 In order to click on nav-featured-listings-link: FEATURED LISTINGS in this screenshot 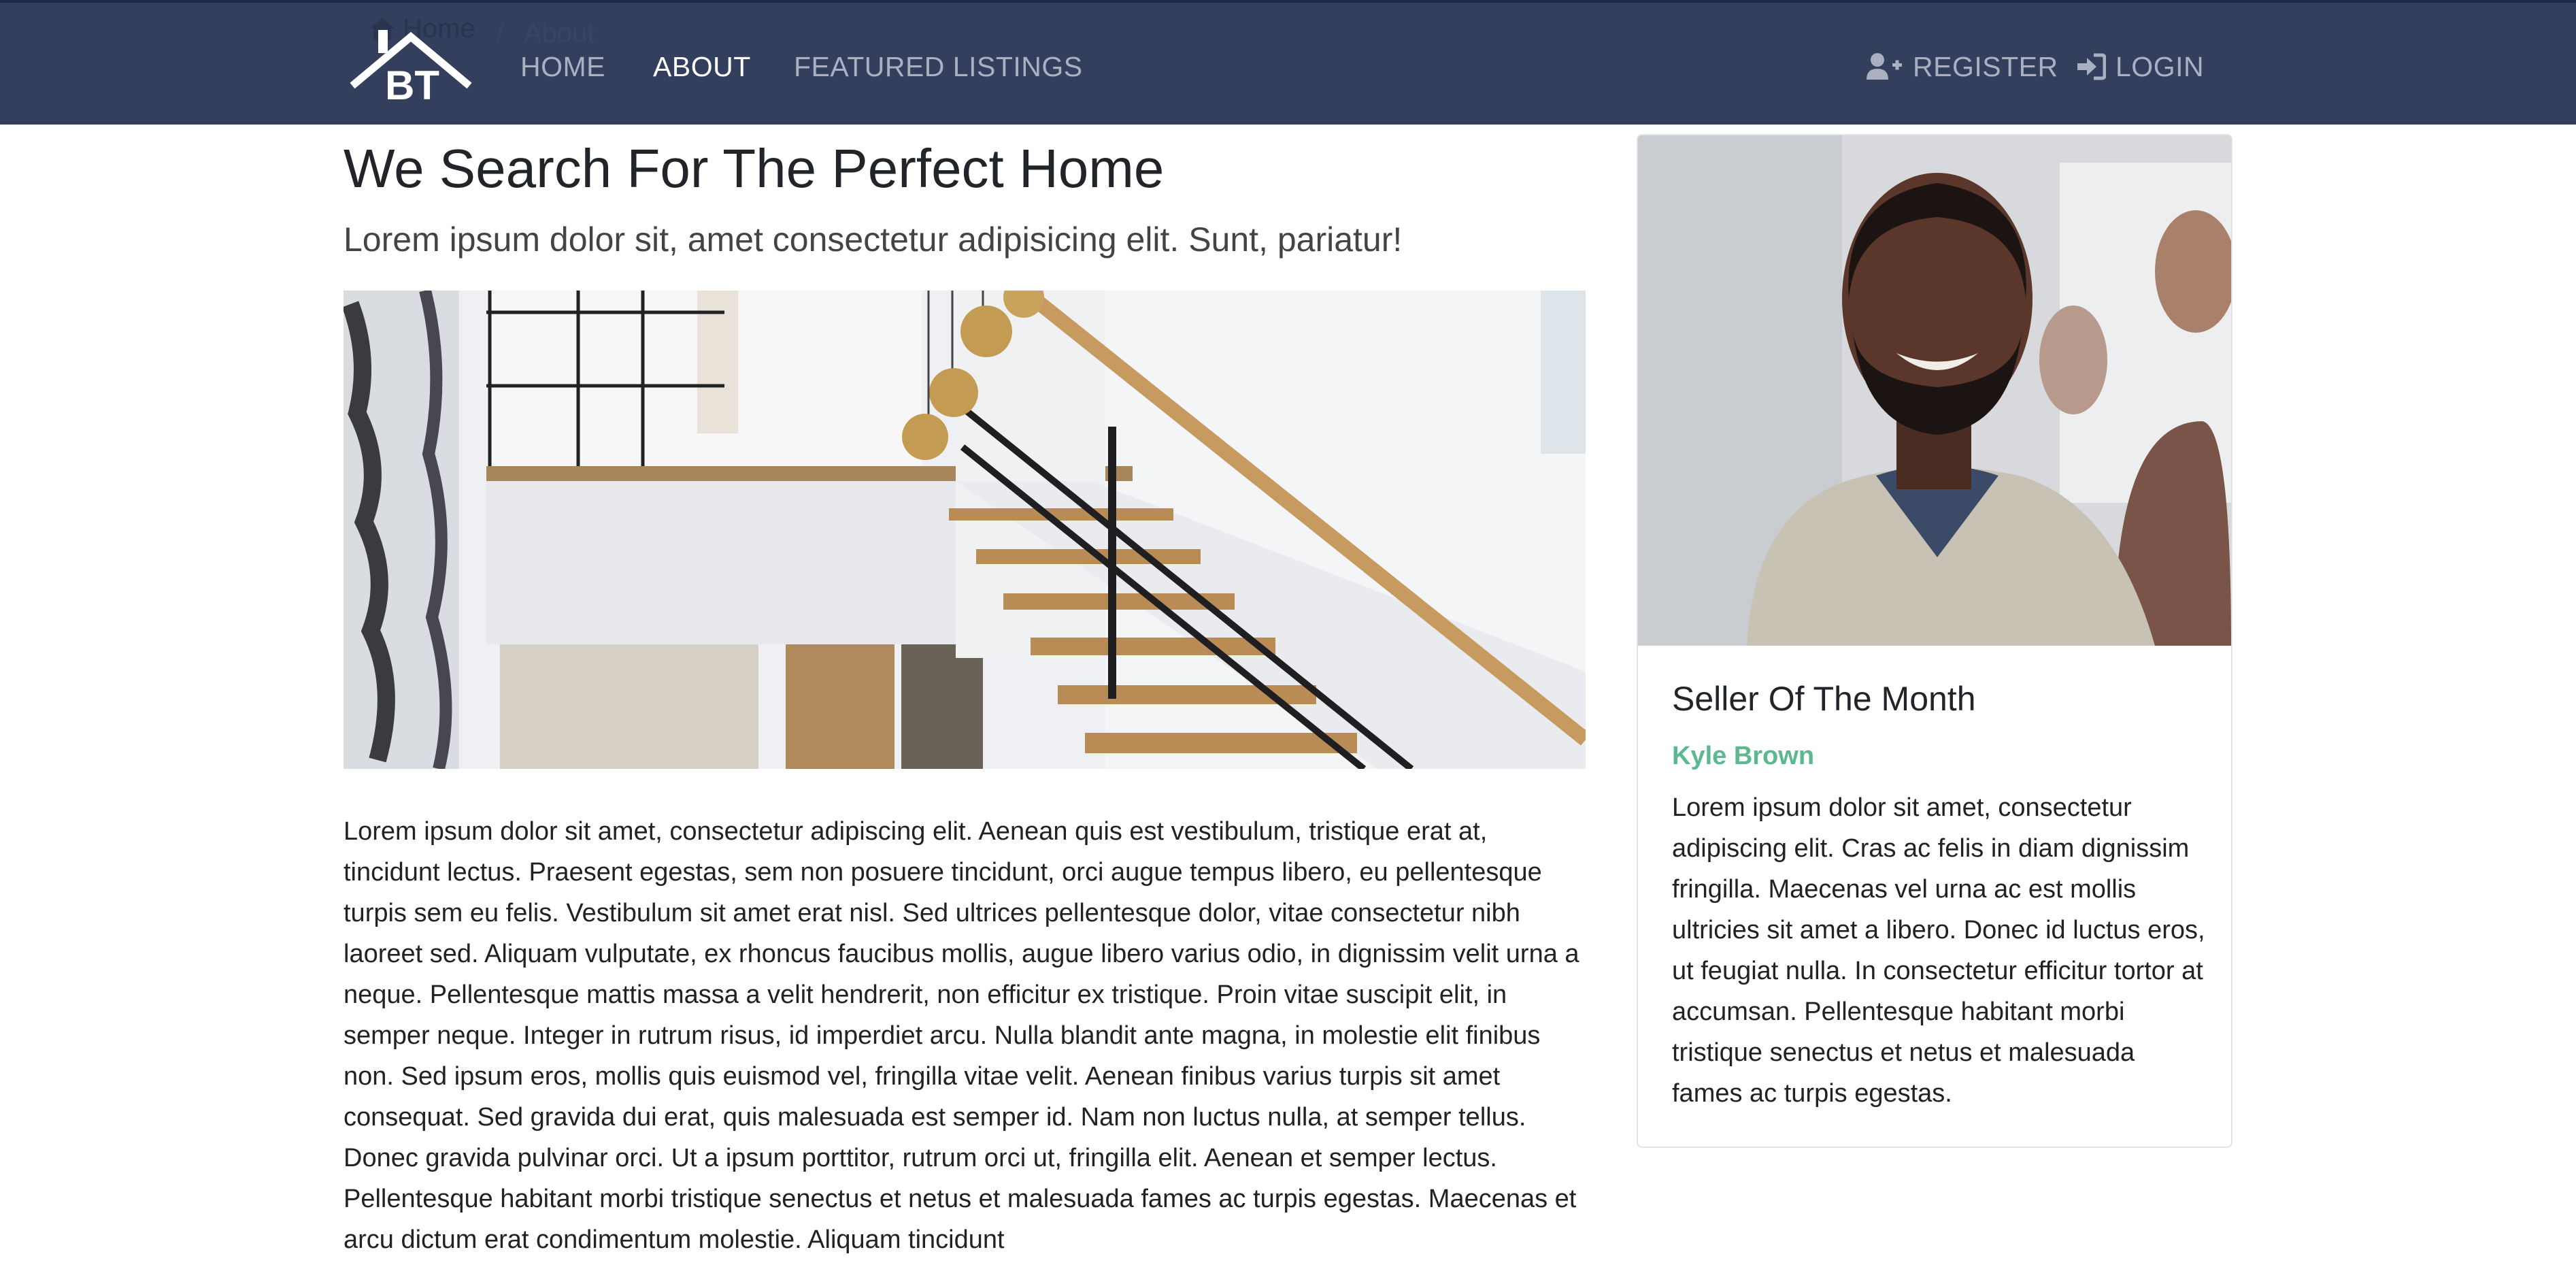, I will do `click(938, 67)`.